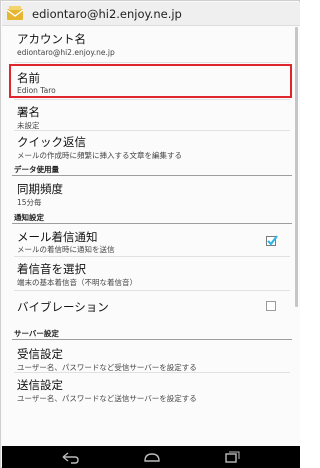 This screenshot has height=468, width=320. I want to click on setting-title: 受信設定, so click(40, 354).